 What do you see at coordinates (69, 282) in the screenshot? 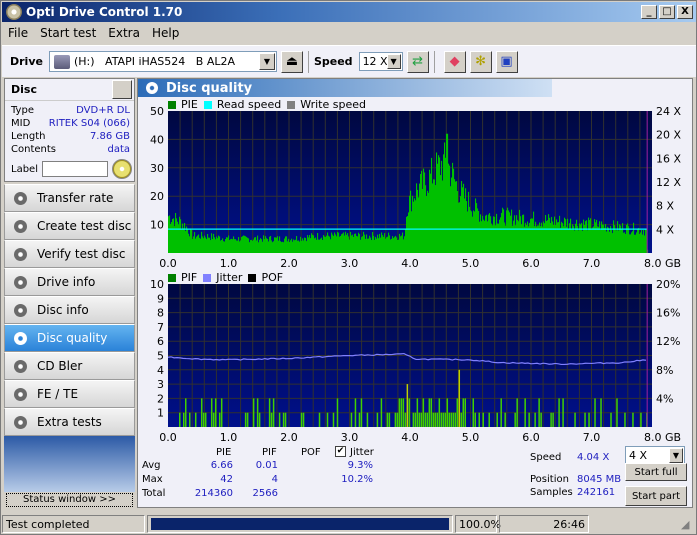
I see `nav-drive-info: Drive info` at bounding box center [69, 282].